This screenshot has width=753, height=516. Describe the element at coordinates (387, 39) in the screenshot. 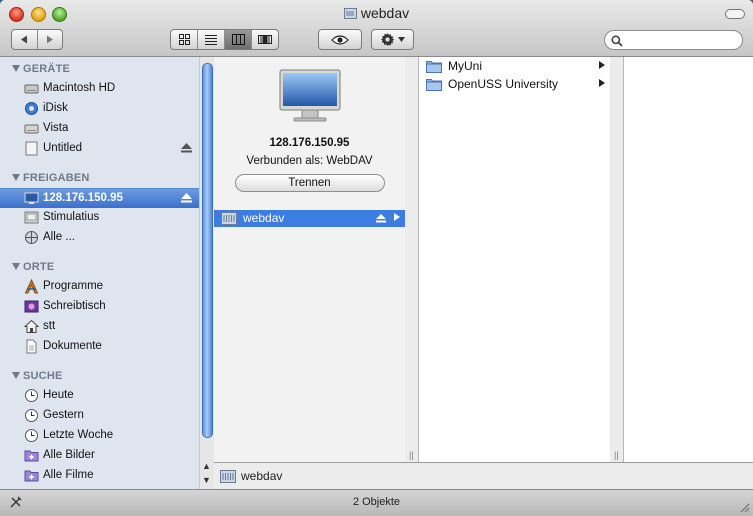

I see `gear-icon` at that location.